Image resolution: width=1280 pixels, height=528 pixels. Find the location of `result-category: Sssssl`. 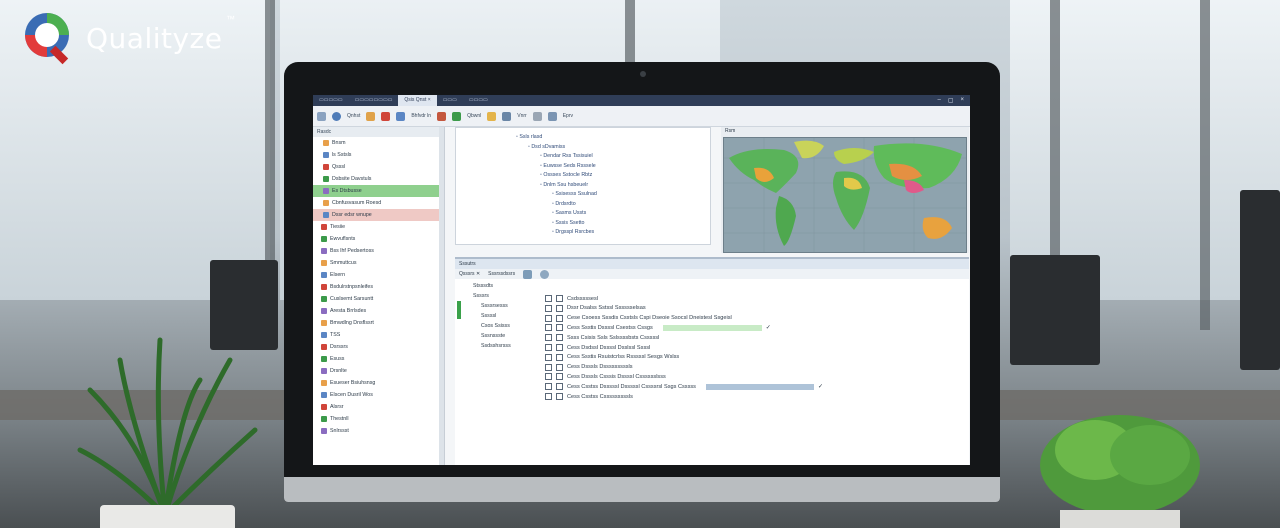

result-category: Sssssl is located at coordinates (488, 316).